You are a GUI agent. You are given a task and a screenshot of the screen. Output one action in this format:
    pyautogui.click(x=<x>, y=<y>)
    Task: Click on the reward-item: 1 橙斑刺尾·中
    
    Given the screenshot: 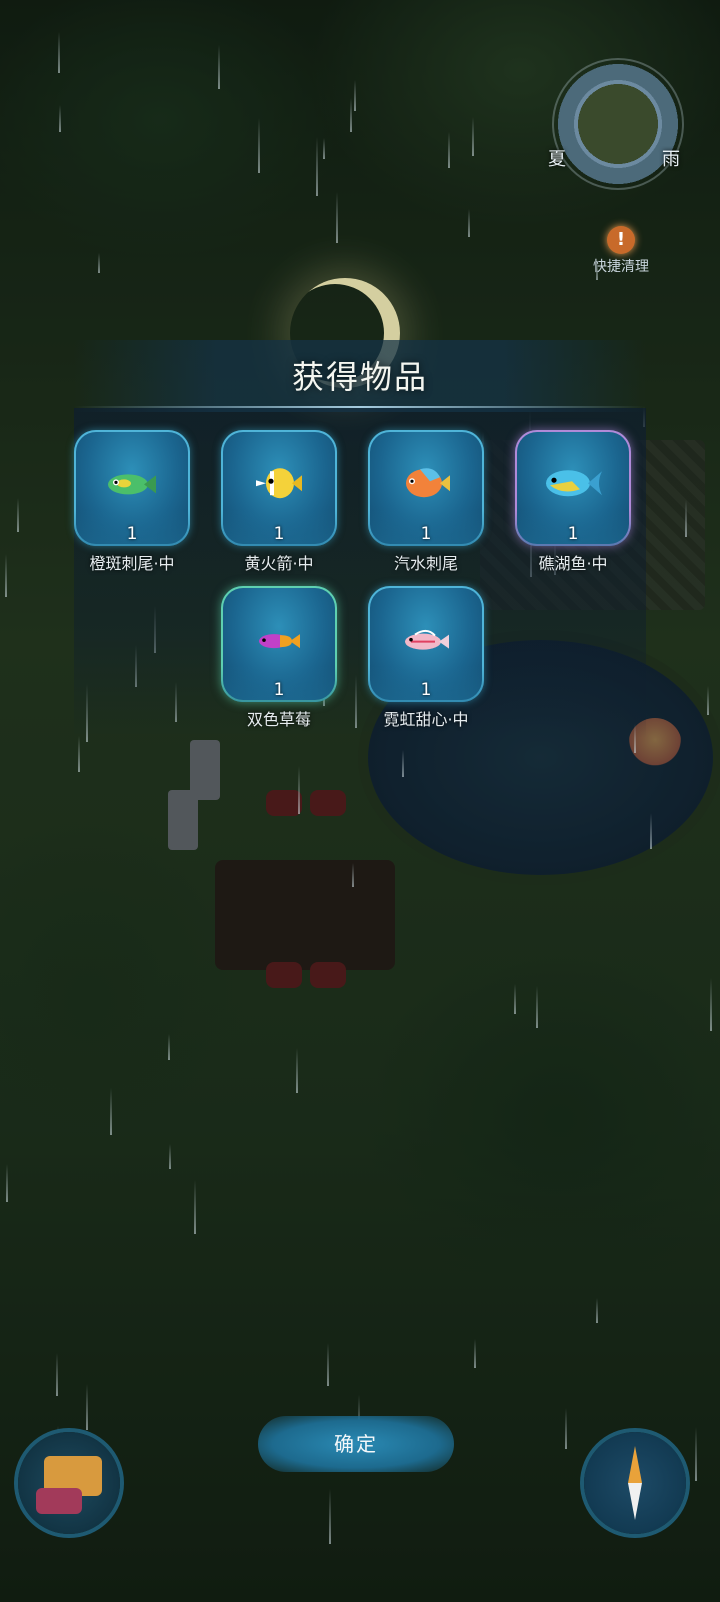 What is the action you would take?
    pyautogui.click(x=132, y=502)
    